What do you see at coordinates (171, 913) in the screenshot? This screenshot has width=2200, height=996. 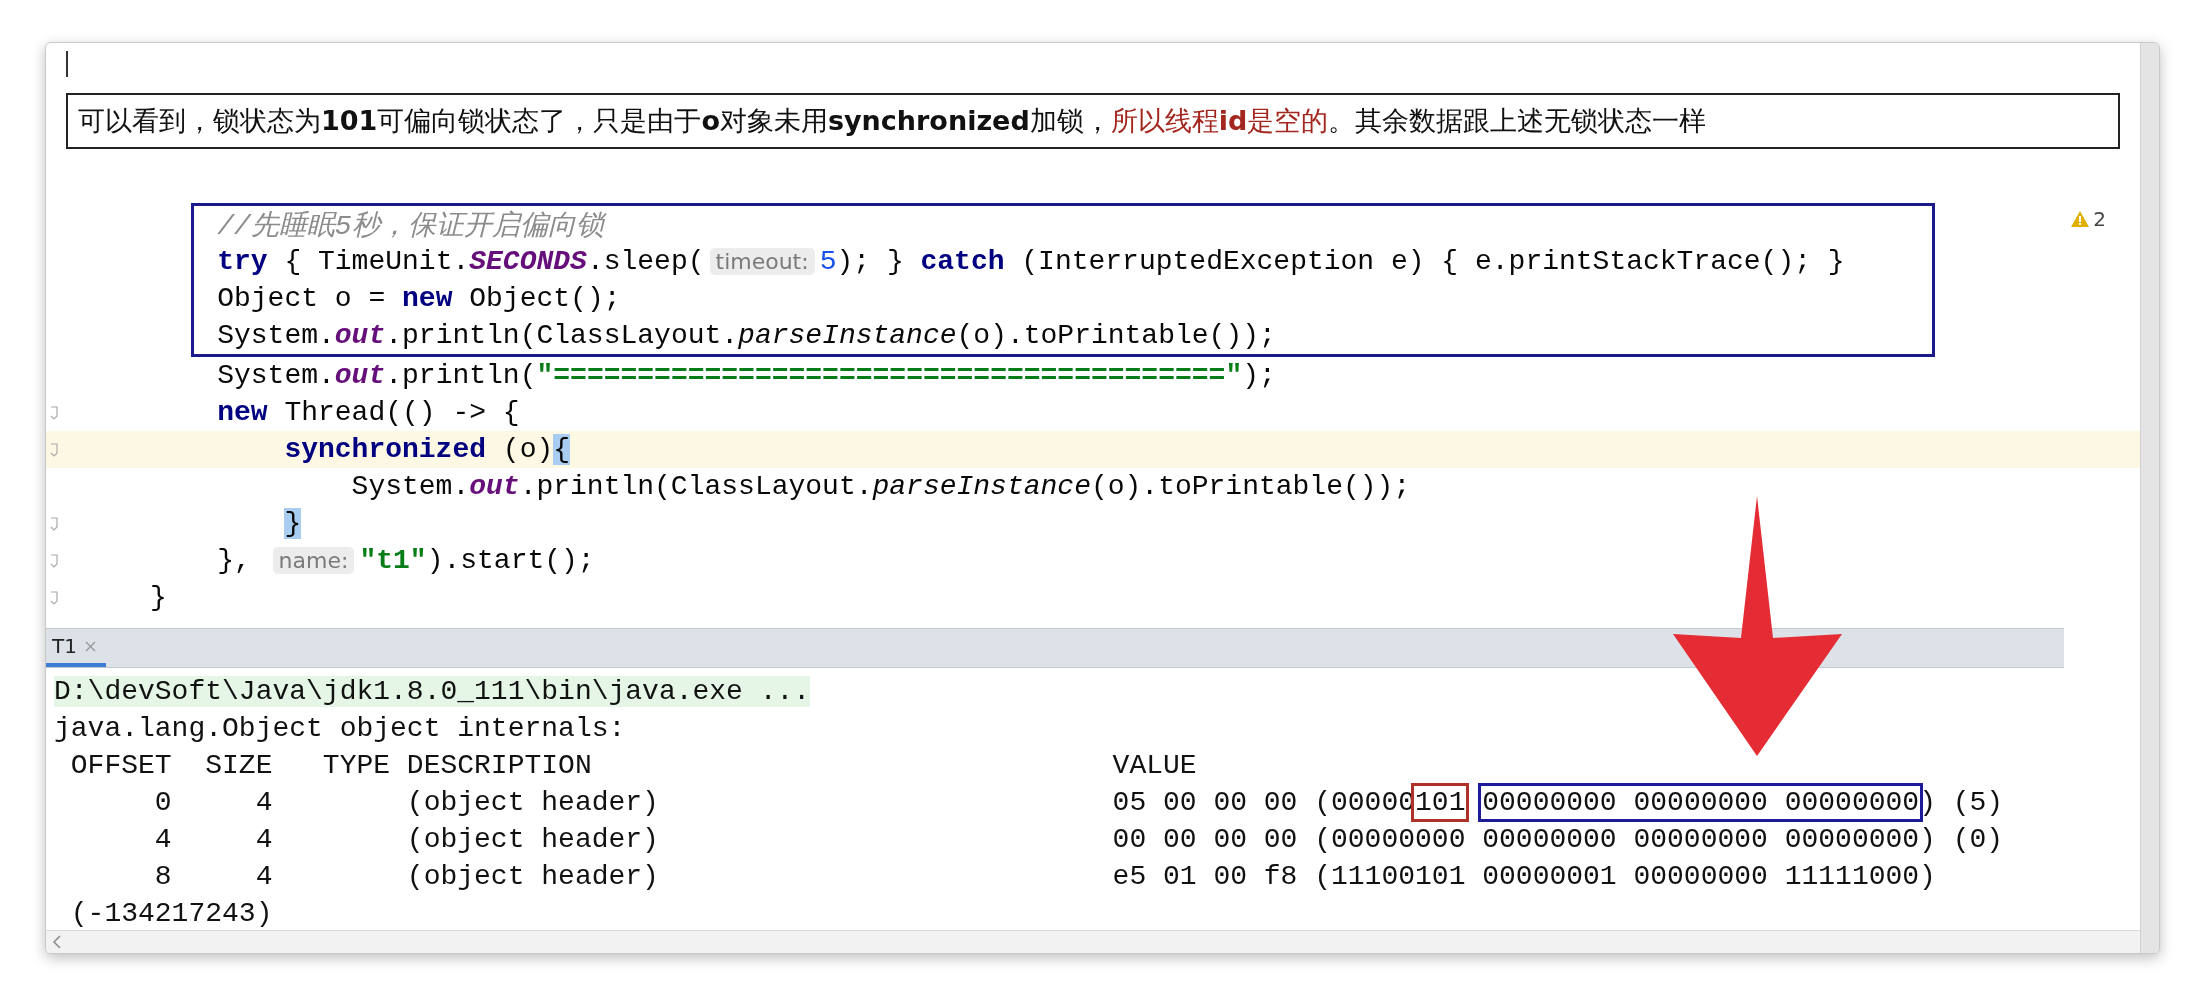 I see `console-output: (-134217243)` at bounding box center [171, 913].